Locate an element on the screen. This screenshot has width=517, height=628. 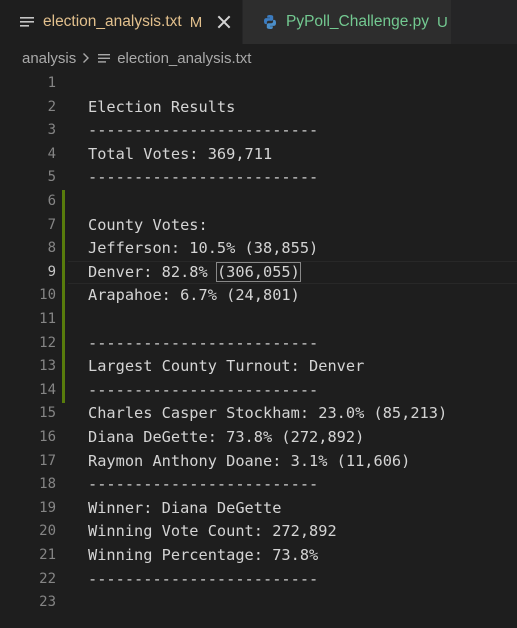
code-text: County Votes: is located at coordinates (148, 224).